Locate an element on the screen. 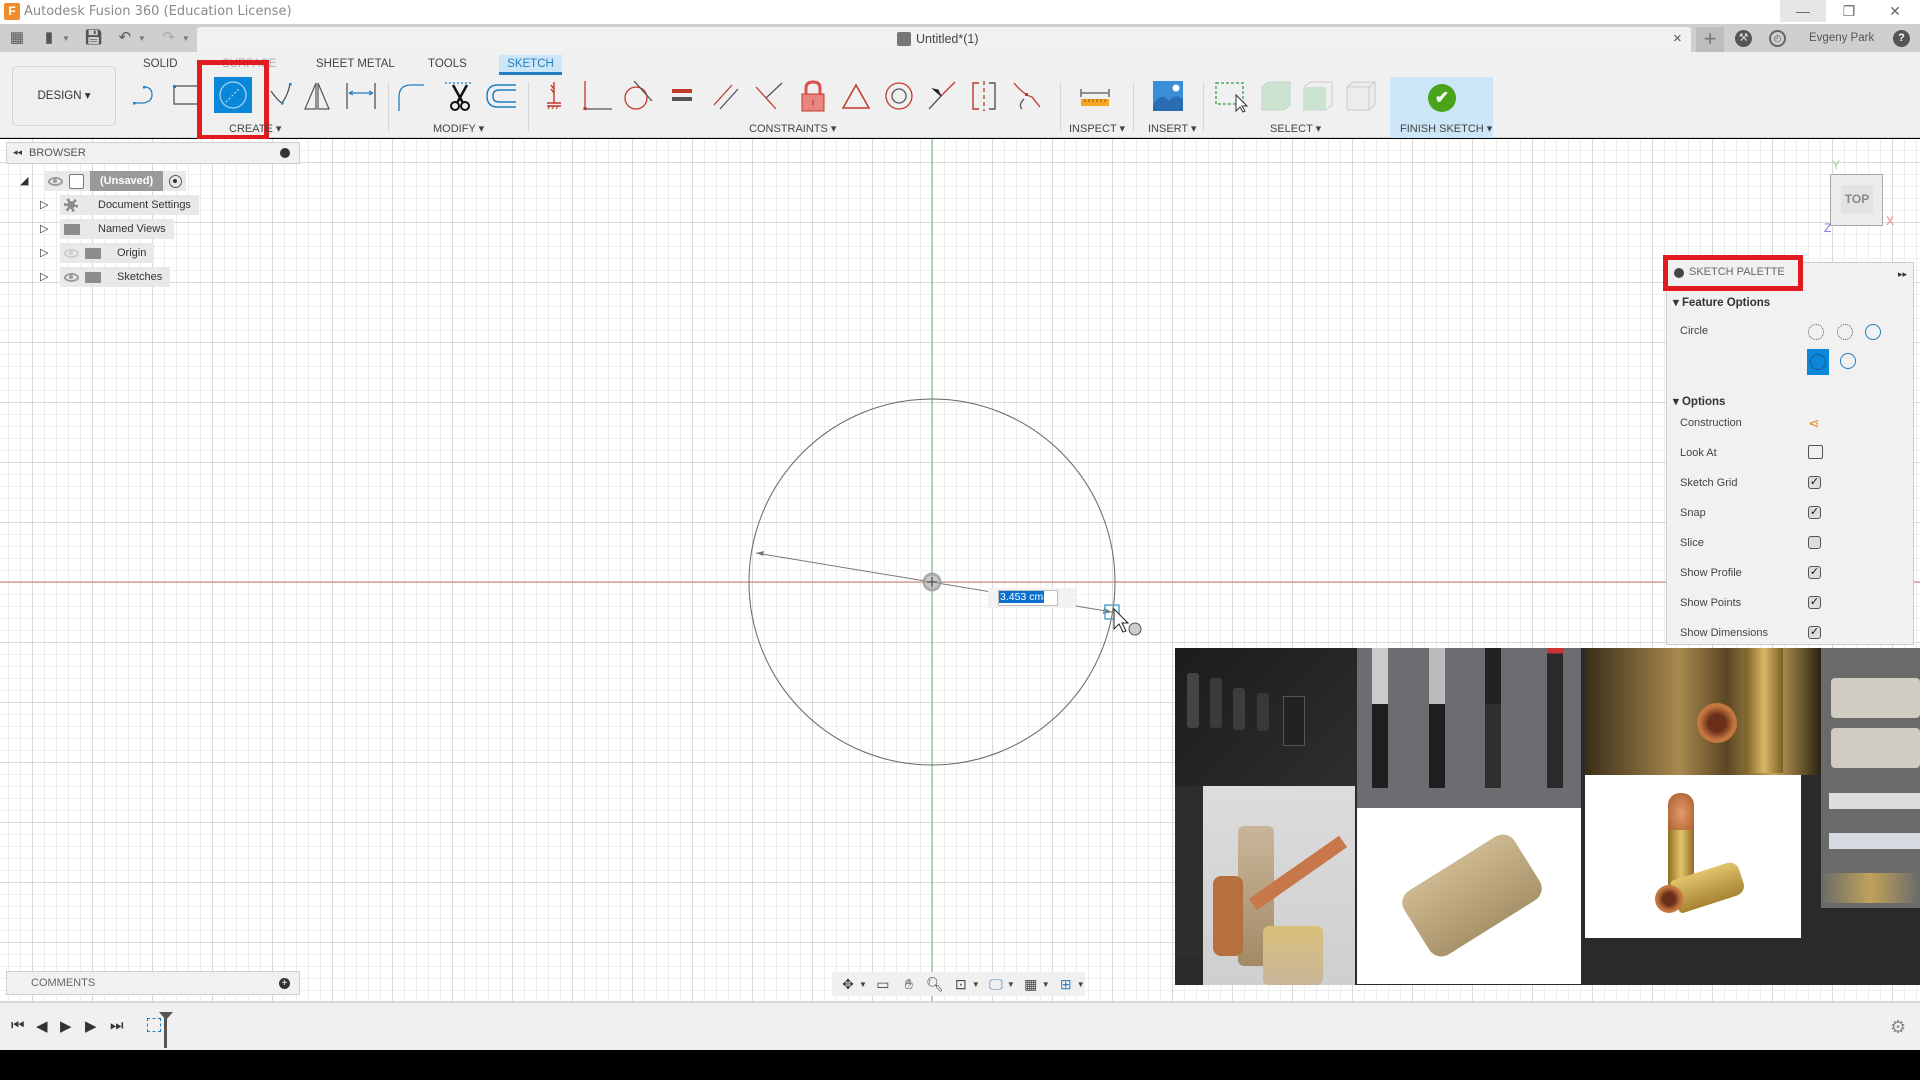 Image resolution: width=1920 pixels, height=1080 pixels. minimize-button: — is located at coordinates (1803, 11).